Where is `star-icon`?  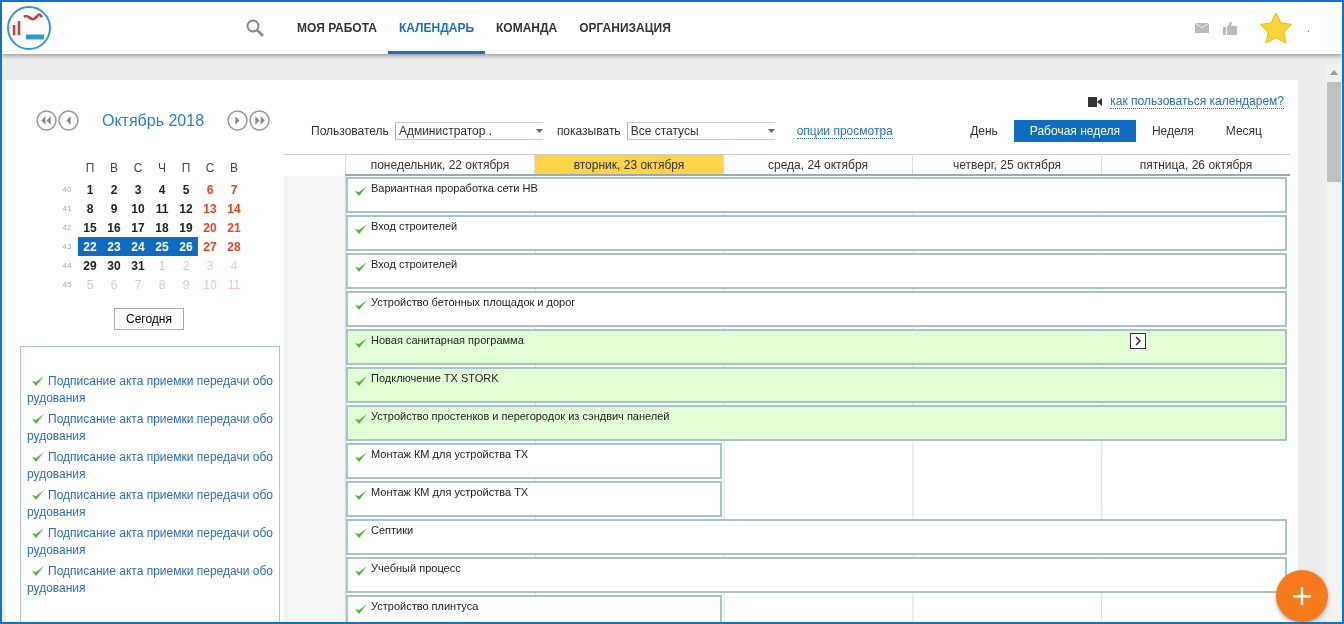 star-icon is located at coordinates (1275, 28).